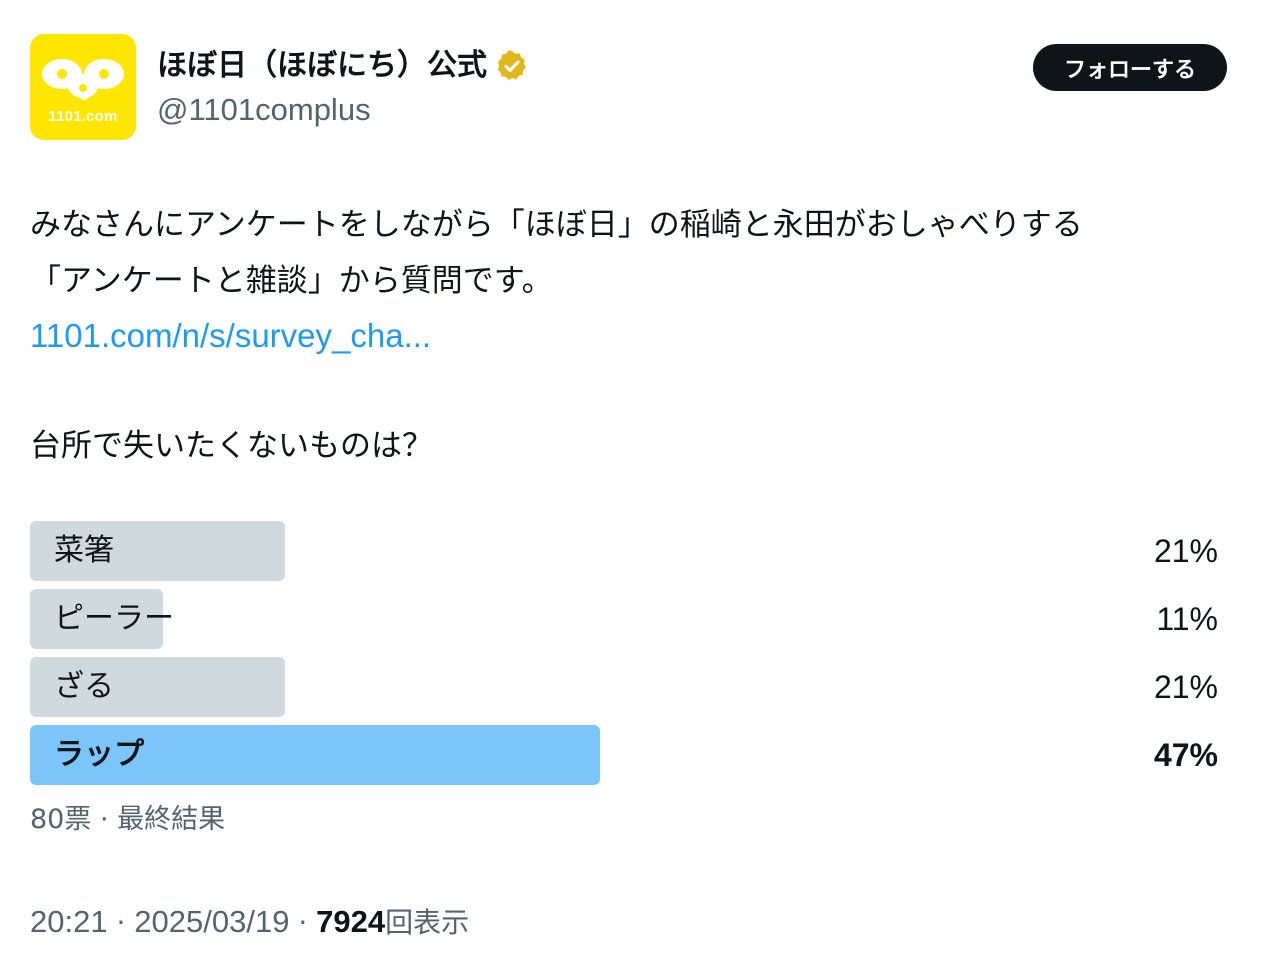  What do you see at coordinates (351, 921) in the screenshot?
I see `view-count: 7924` at bounding box center [351, 921].